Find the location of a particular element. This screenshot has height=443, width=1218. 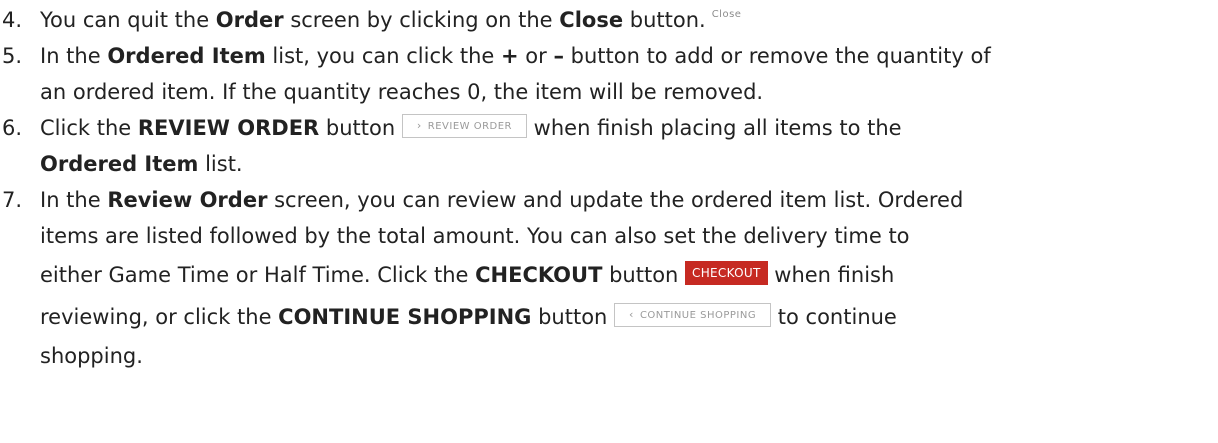

text-run: to continue is located at coordinates (834, 317).